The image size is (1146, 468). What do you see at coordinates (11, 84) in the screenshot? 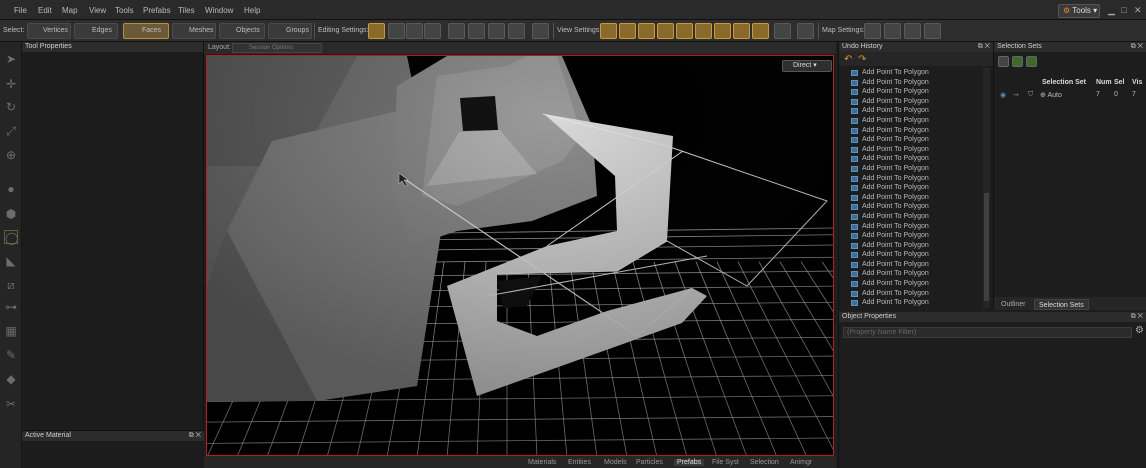
I see `move-tool-icon: ✛` at bounding box center [11, 84].